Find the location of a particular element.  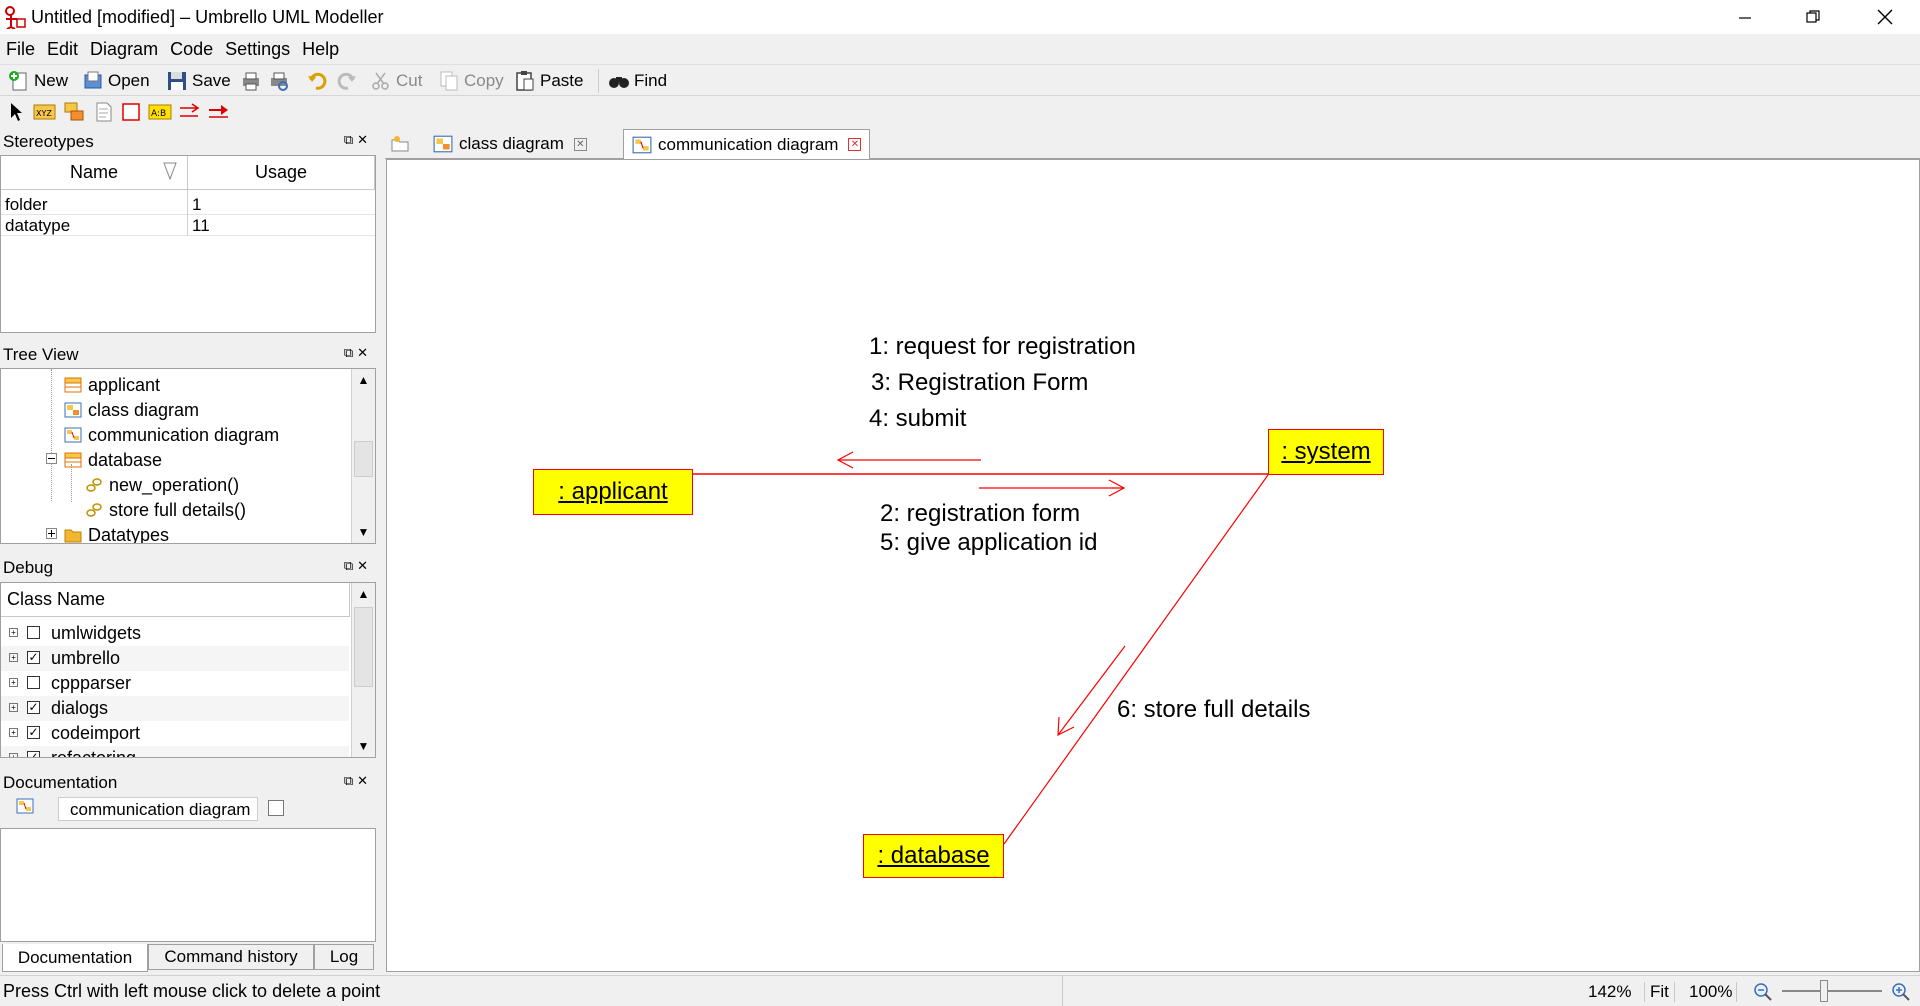

object-database: : database is located at coordinates (933, 856).